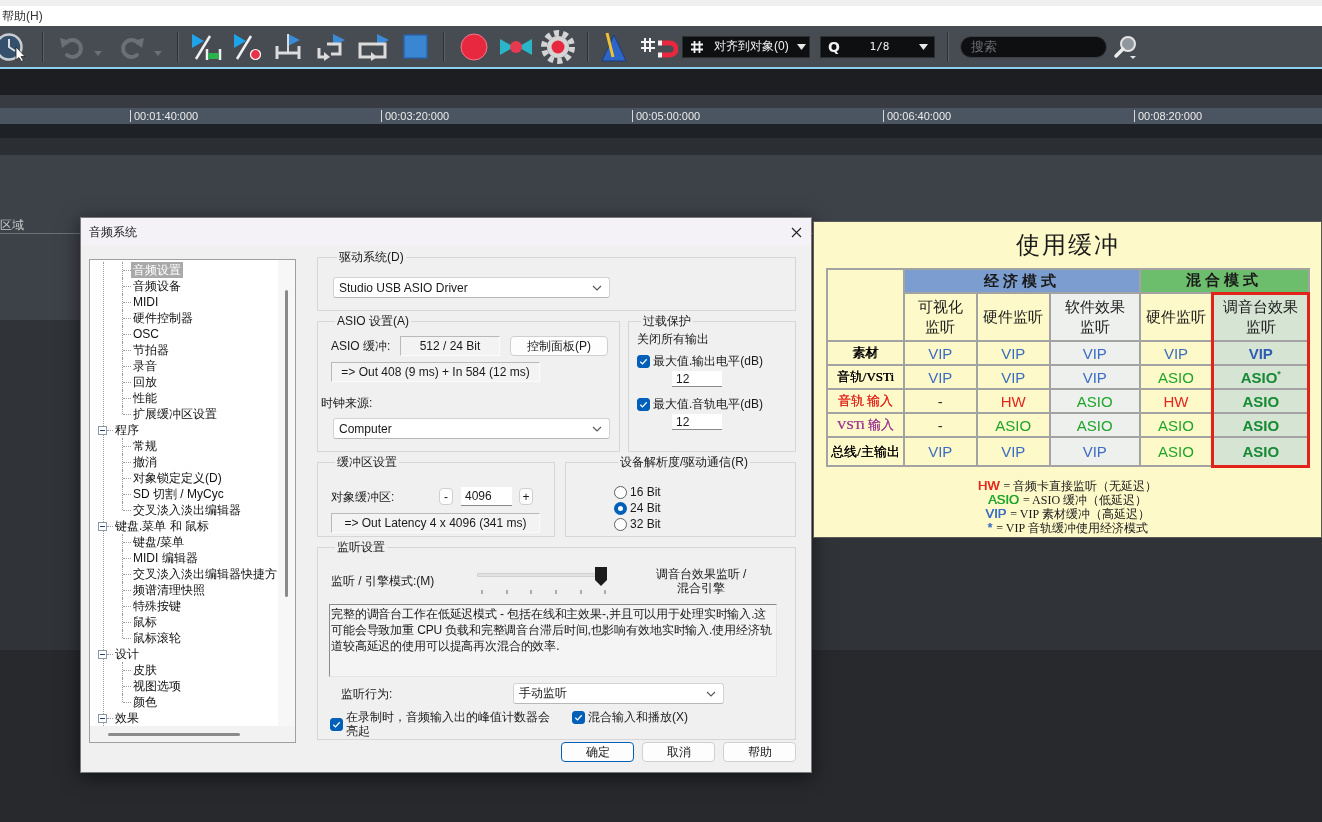 The width and height of the screenshot is (1322, 822). What do you see at coordinates (165, 558) in the screenshot?
I see `tree-item: MIDI 编辑器` at bounding box center [165, 558].